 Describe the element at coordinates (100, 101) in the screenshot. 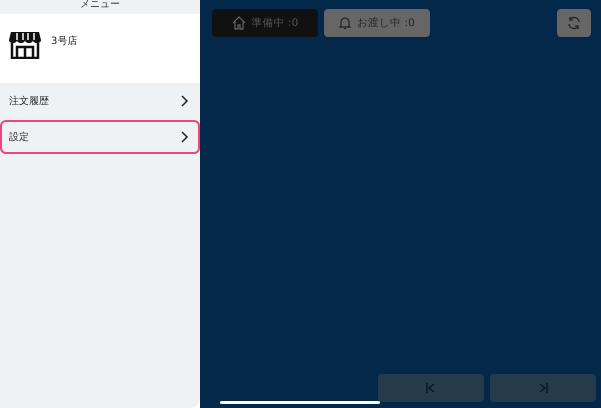

I see `menu-item: 注文履歴` at that location.